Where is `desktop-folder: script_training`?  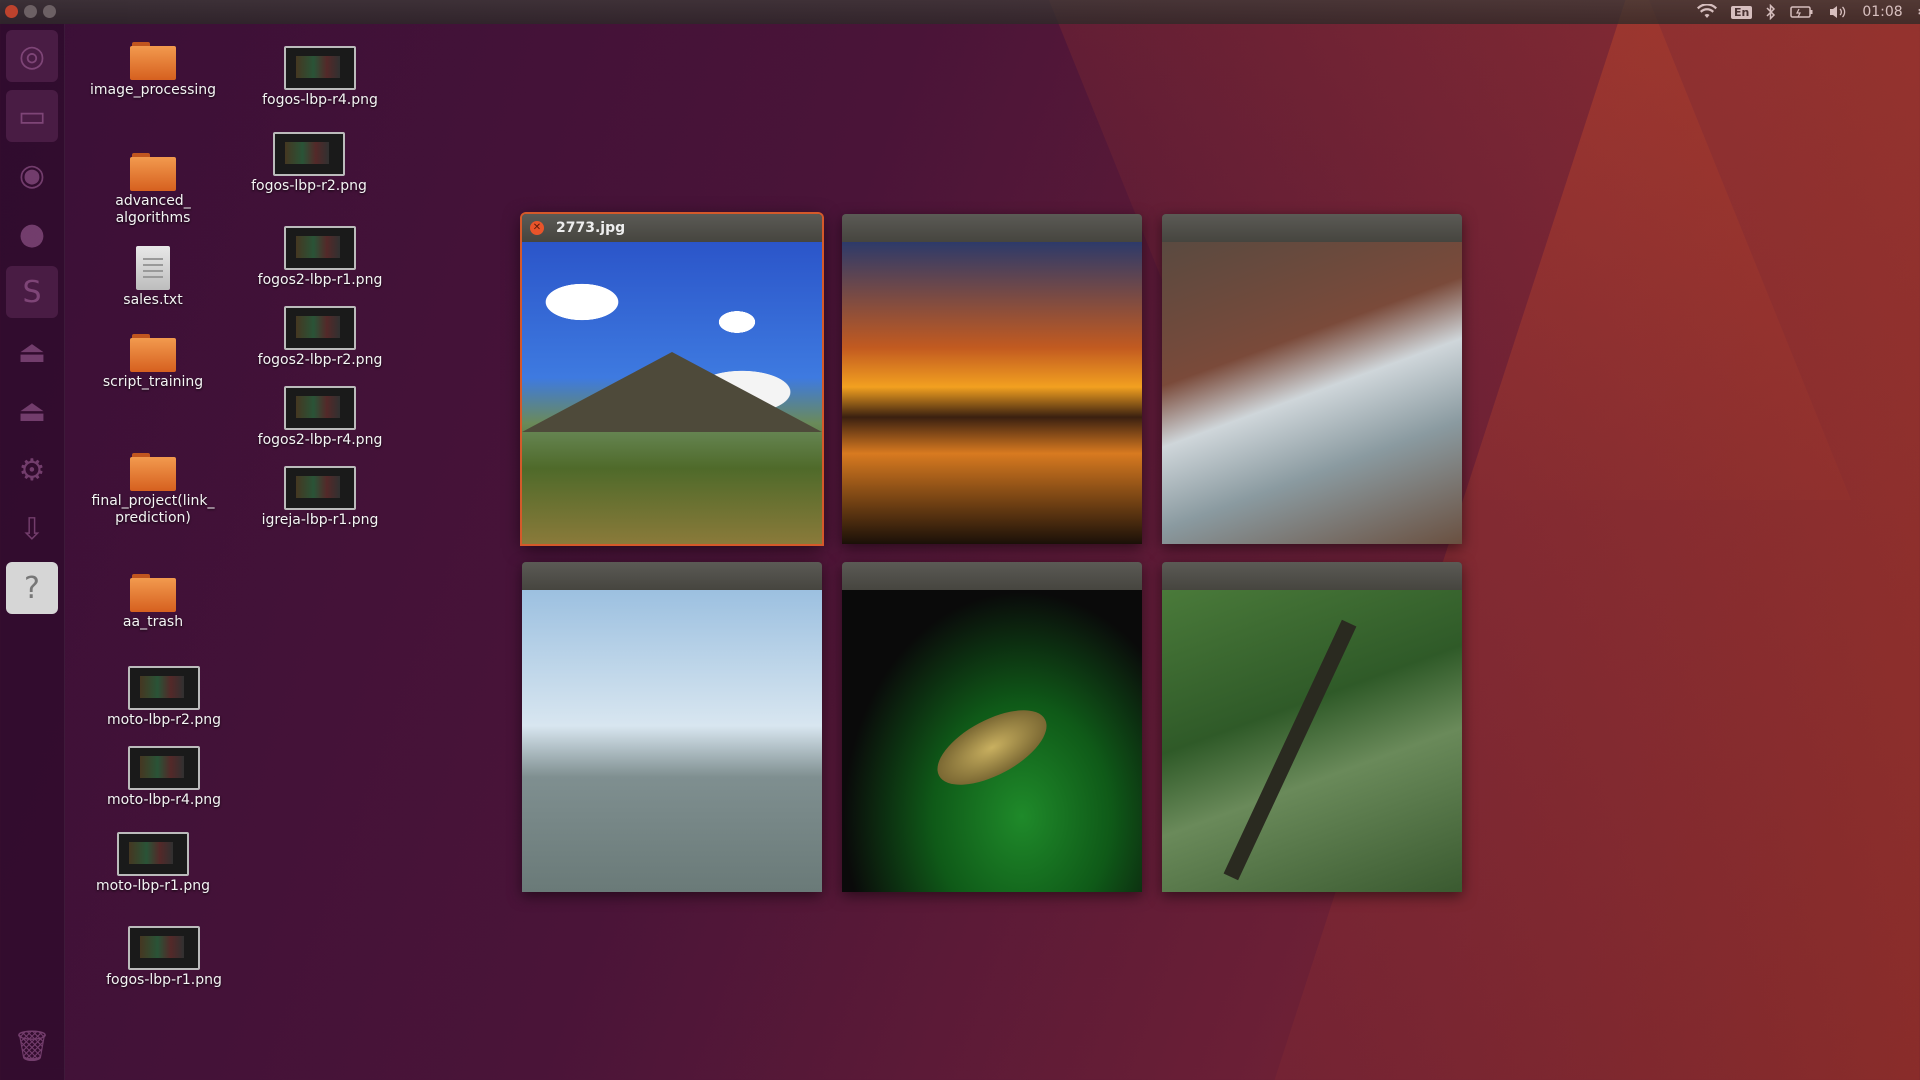 desktop-folder: script_training is located at coordinates (153, 362).